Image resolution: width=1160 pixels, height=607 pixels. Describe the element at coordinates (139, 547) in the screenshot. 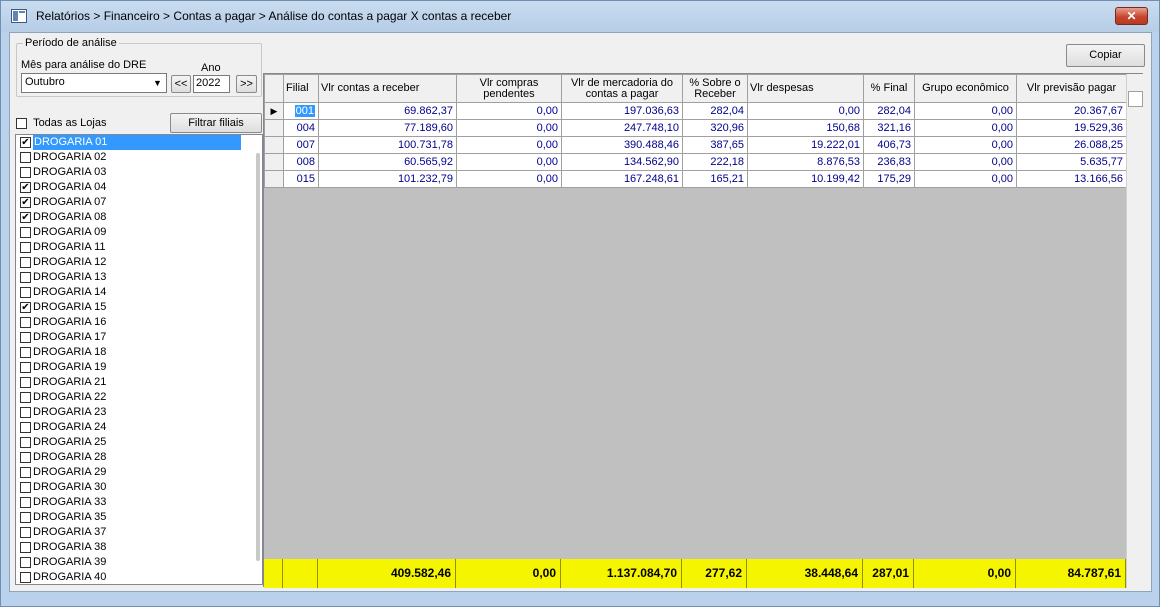

I see `store-item: DROGARIA 38` at that location.